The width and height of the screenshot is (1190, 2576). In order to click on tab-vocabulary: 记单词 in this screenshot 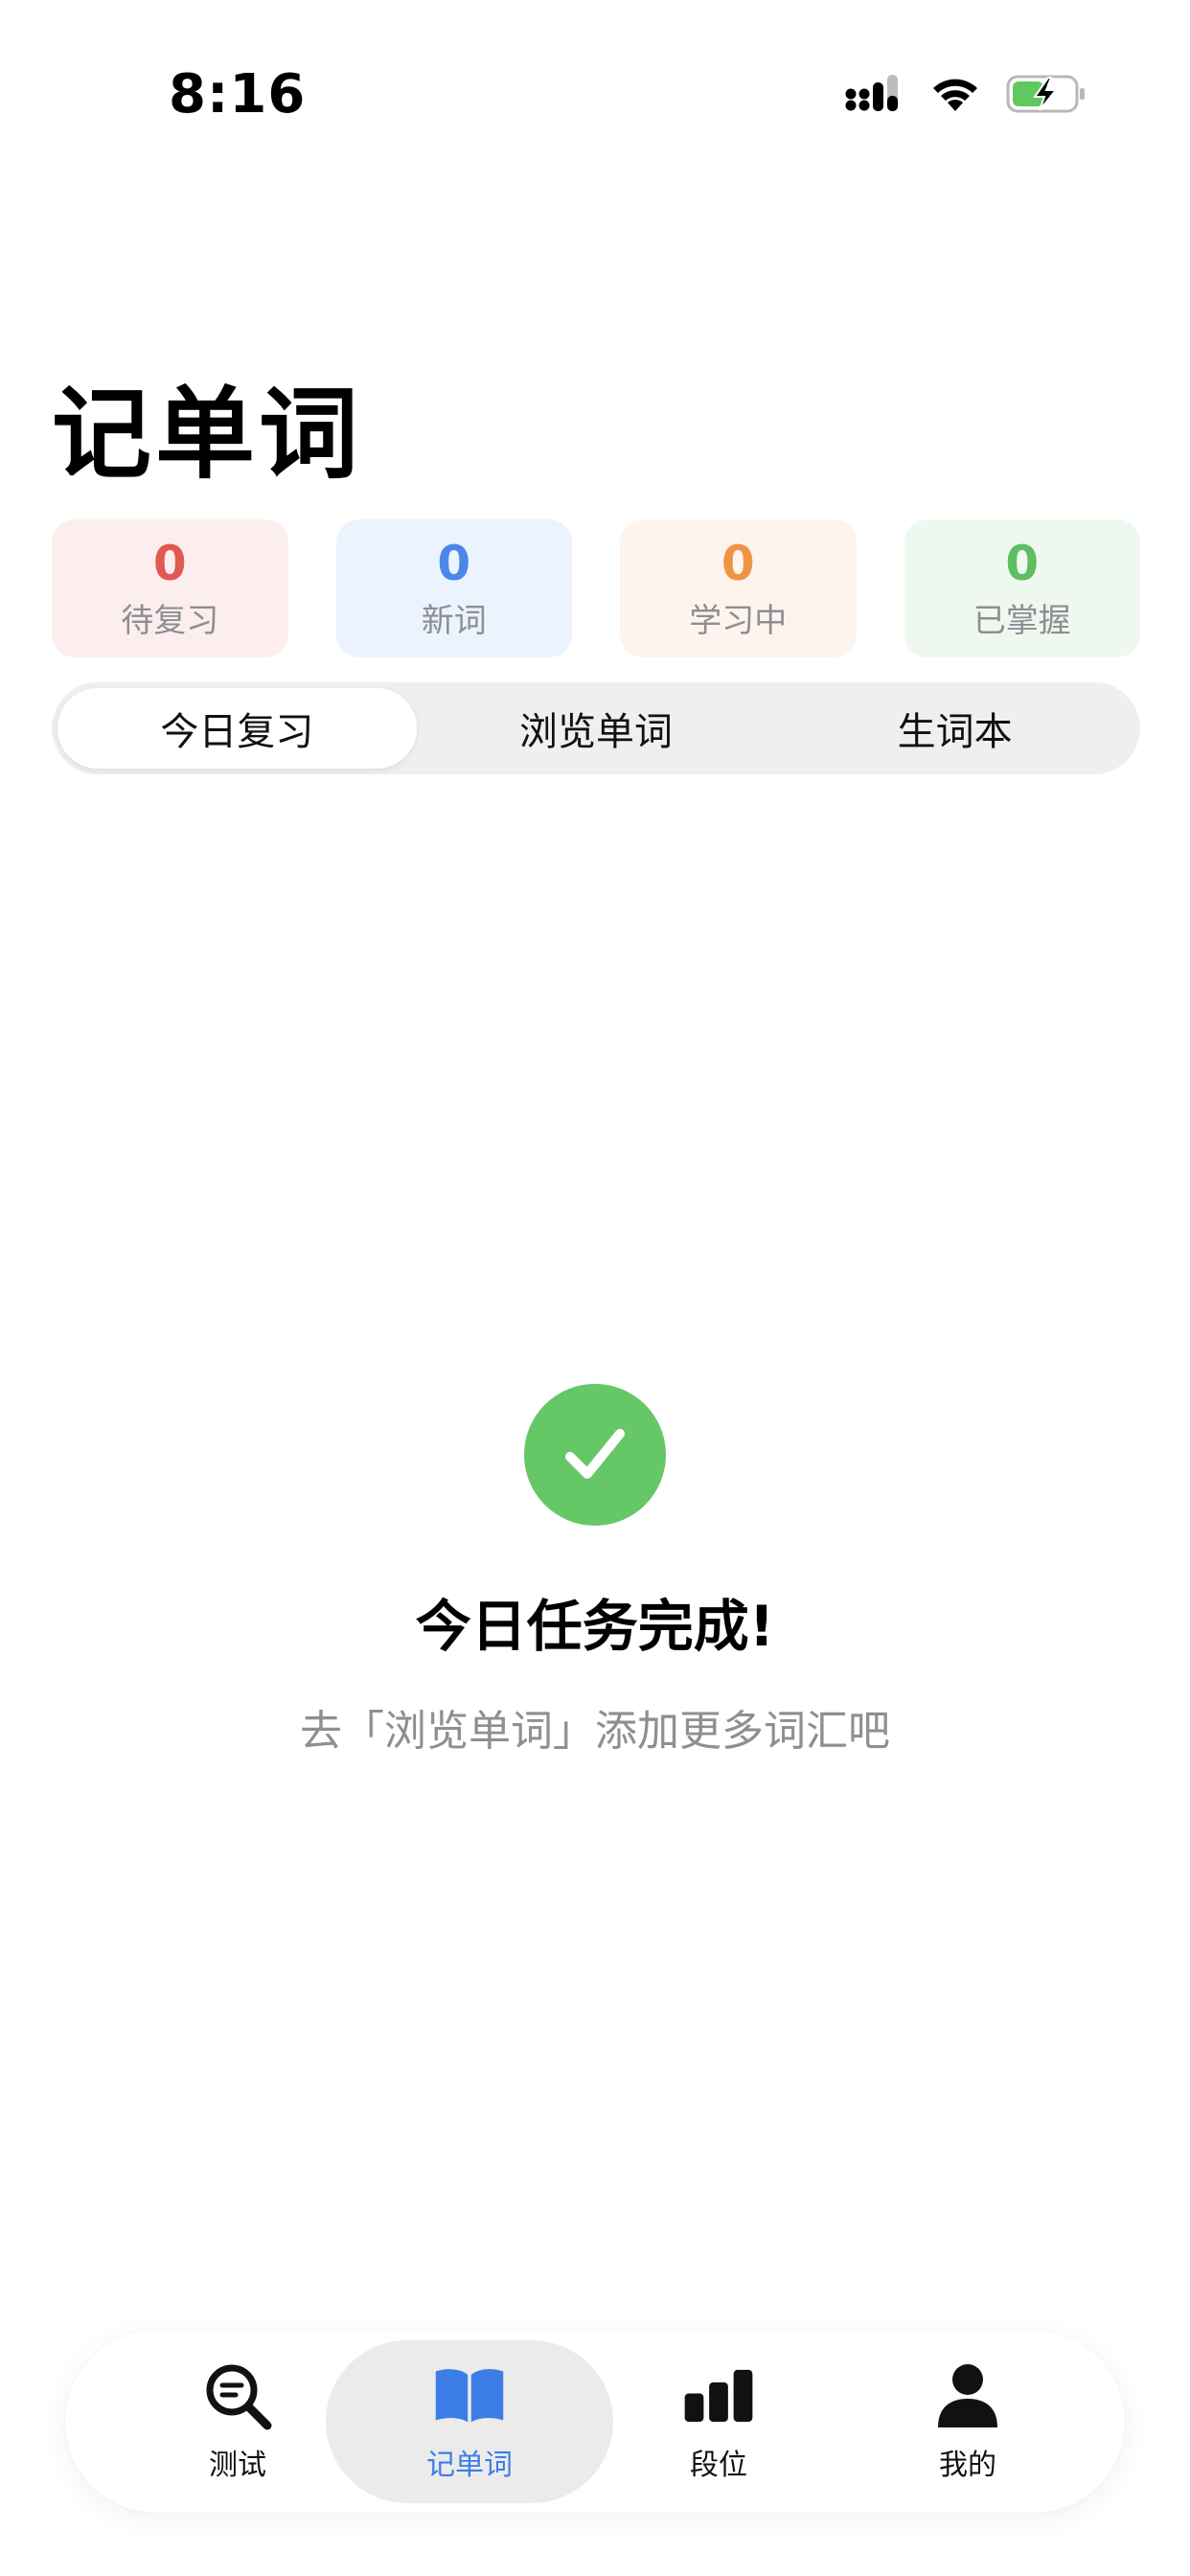, I will do `click(470, 2421)`.